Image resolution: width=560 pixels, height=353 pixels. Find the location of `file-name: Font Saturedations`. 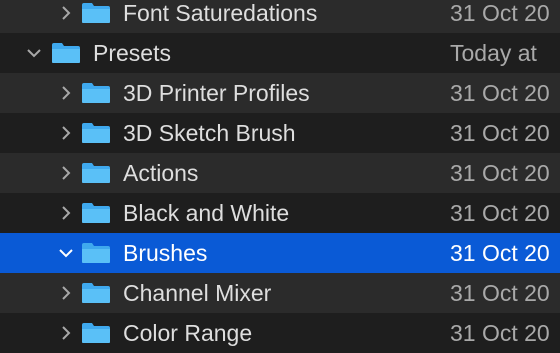

file-name: Font Saturedations is located at coordinates (220, 13).